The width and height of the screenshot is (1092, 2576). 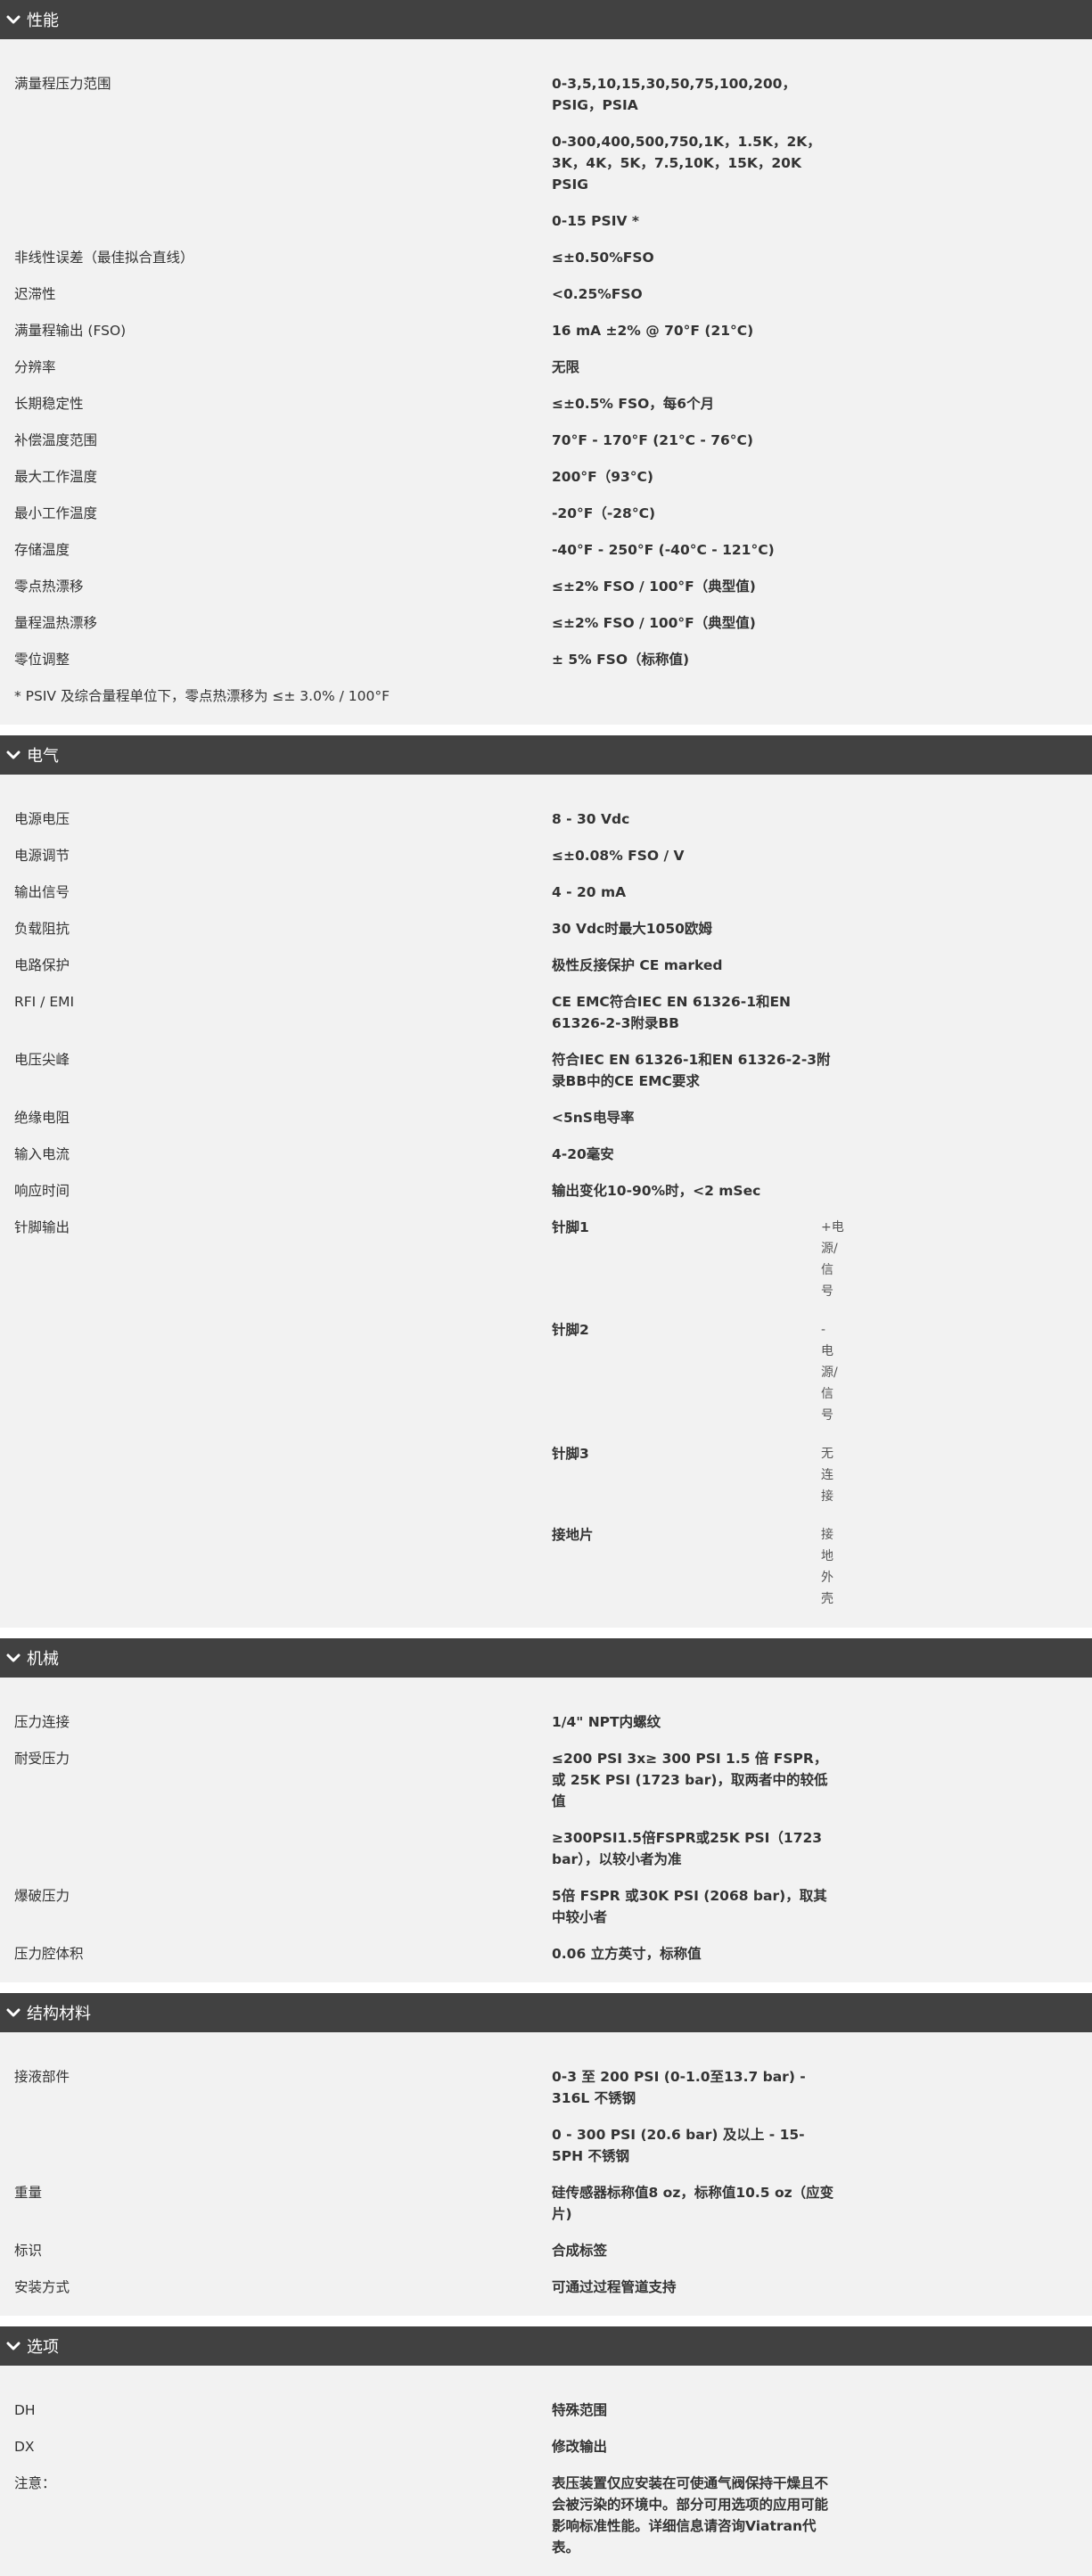 I want to click on section-header-toggle: 选项, so click(x=546, y=2346).